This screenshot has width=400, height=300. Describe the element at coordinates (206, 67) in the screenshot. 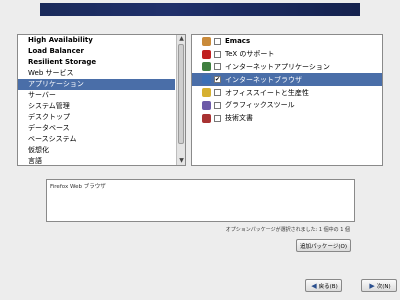

I see `globe-icon` at that location.